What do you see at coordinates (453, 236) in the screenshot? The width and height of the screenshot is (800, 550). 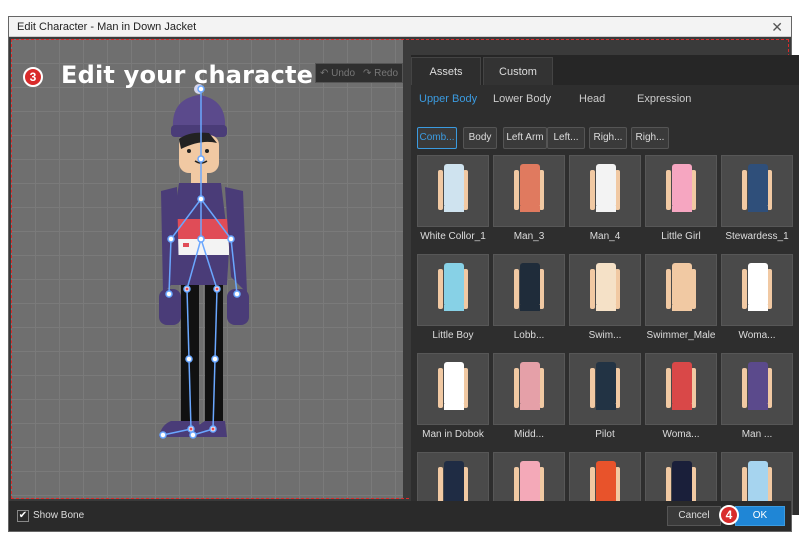 I see `asset-label: White Collor_1` at bounding box center [453, 236].